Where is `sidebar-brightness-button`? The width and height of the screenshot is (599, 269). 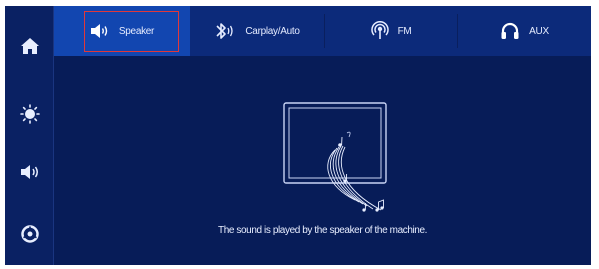 sidebar-brightness-button is located at coordinates (29, 114).